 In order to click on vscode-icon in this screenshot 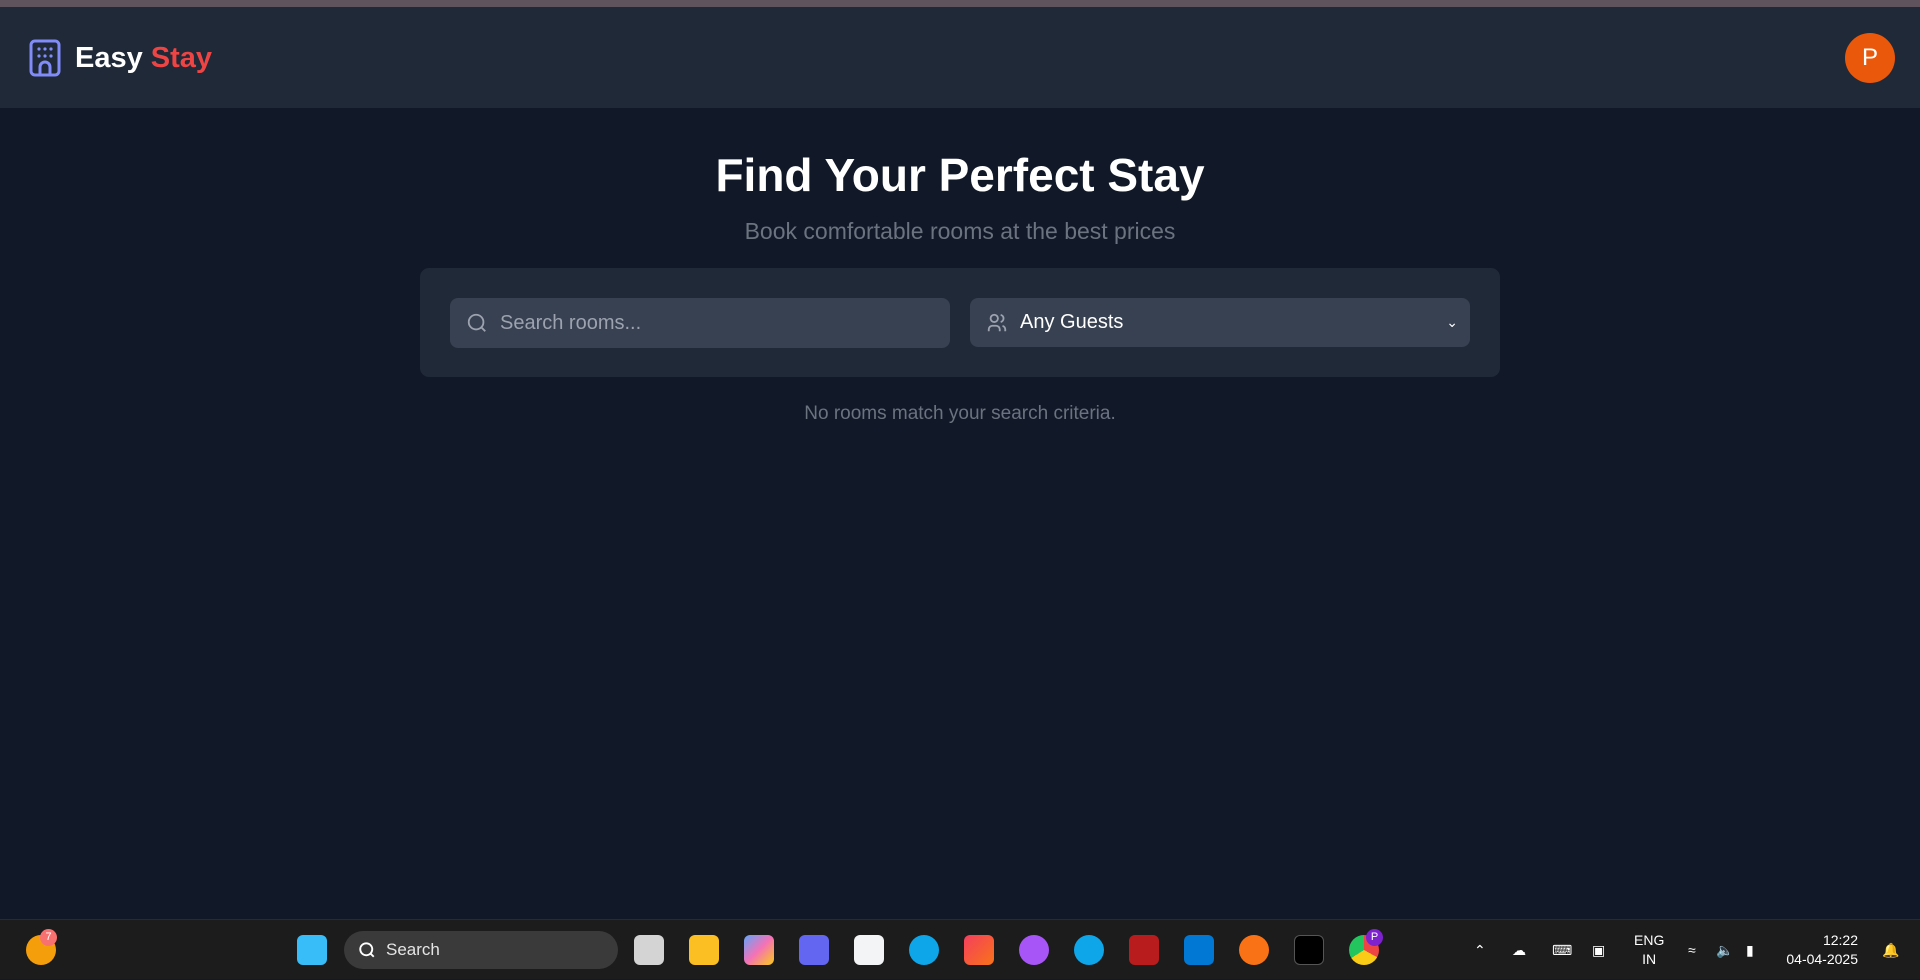, I will do `click(1199, 950)`.